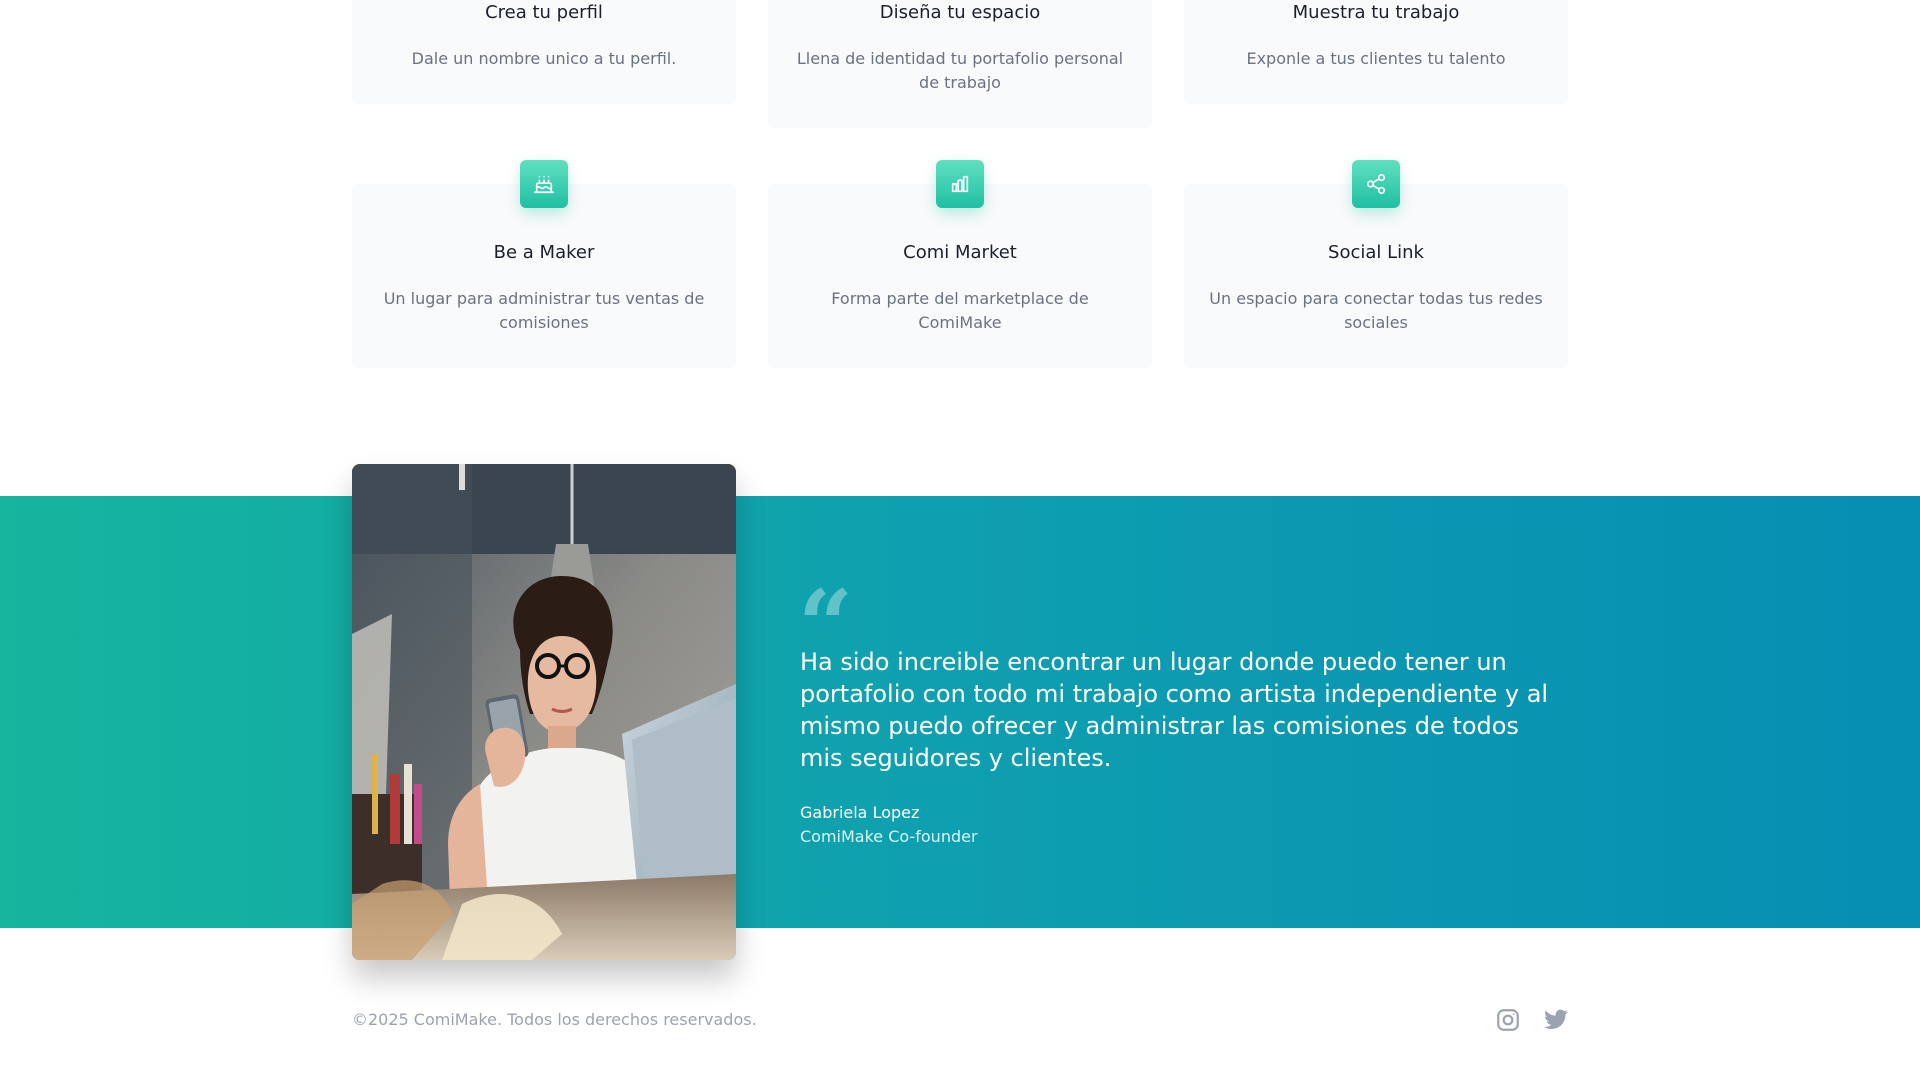 The width and height of the screenshot is (1920, 1080). Describe the element at coordinates (1376, 58) in the screenshot. I see `feature-description: Exponle a tus clientes tu talento` at that location.